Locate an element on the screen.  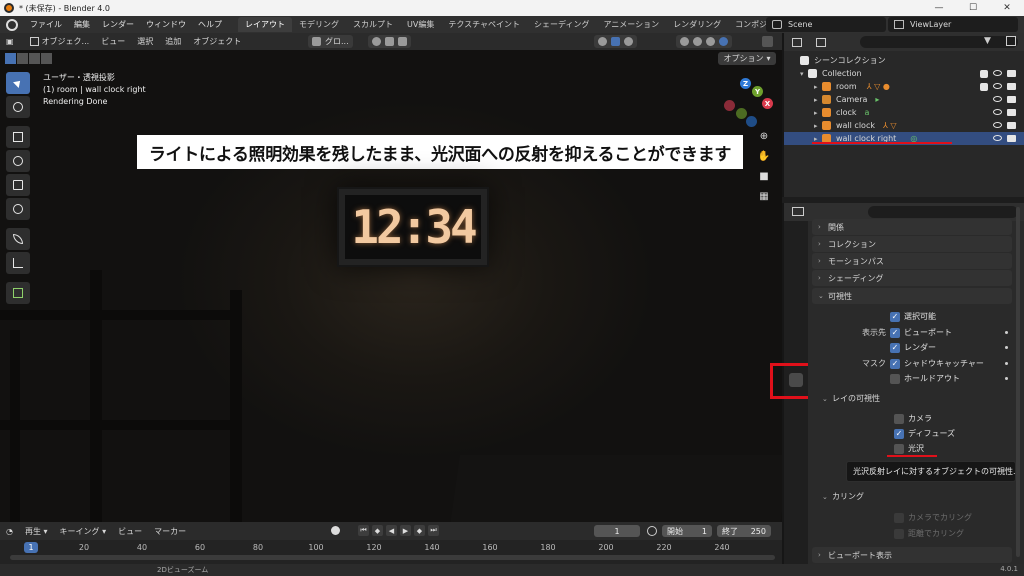
properties-search-input is located at coordinates (943, 212).